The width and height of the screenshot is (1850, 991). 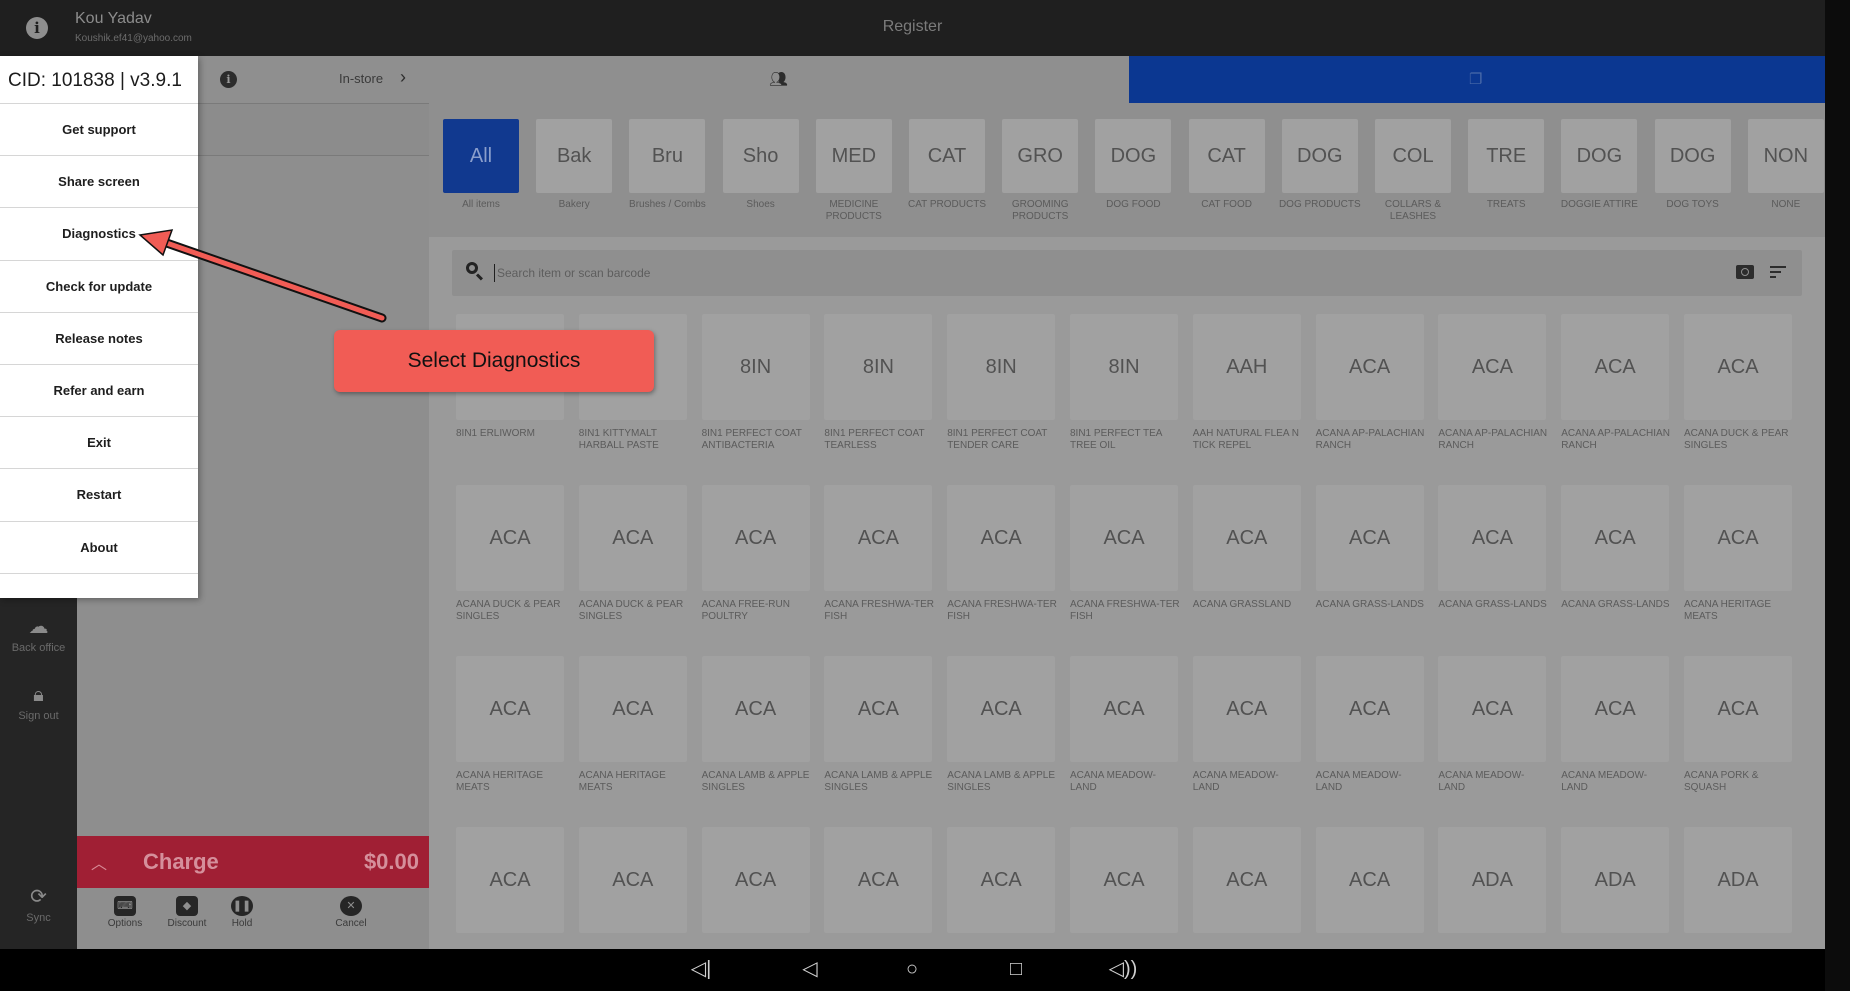 I want to click on menu-item-release-notes: Release notes, so click(x=99, y=339).